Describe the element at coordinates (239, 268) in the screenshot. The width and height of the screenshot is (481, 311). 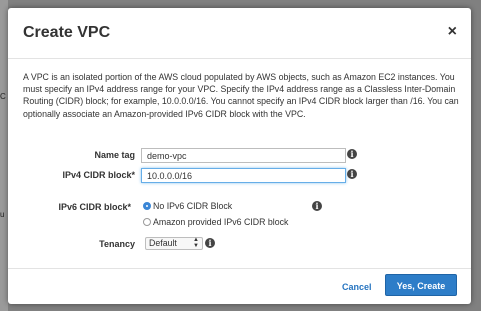
I see `footer-divider` at that location.